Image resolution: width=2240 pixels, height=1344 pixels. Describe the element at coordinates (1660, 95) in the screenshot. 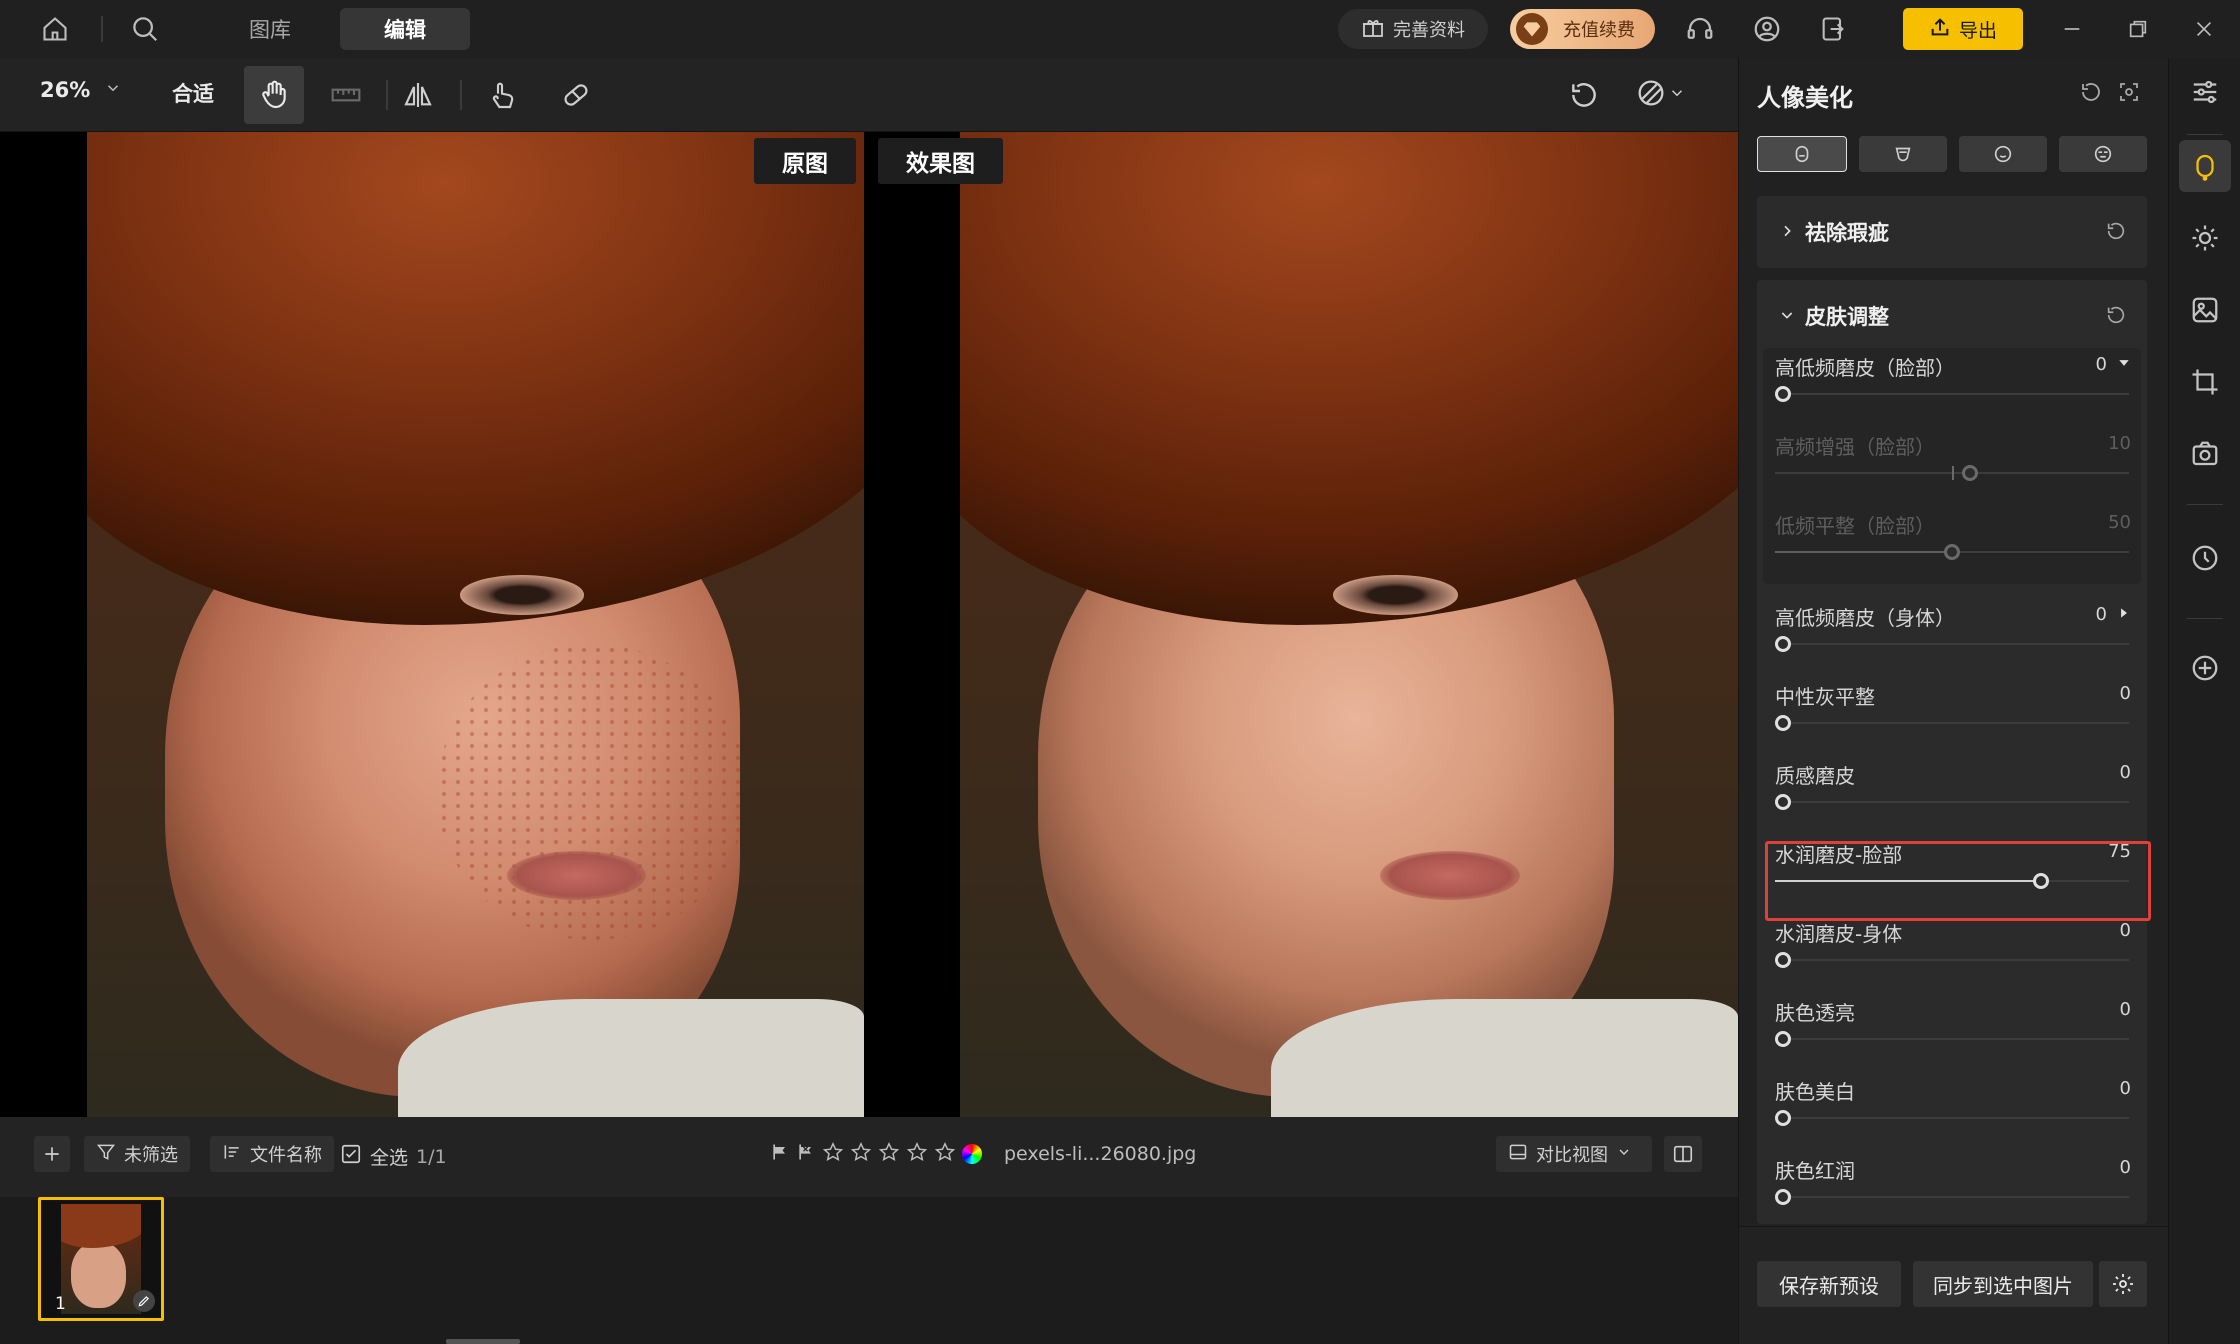

I see `overlay-dropdown` at that location.